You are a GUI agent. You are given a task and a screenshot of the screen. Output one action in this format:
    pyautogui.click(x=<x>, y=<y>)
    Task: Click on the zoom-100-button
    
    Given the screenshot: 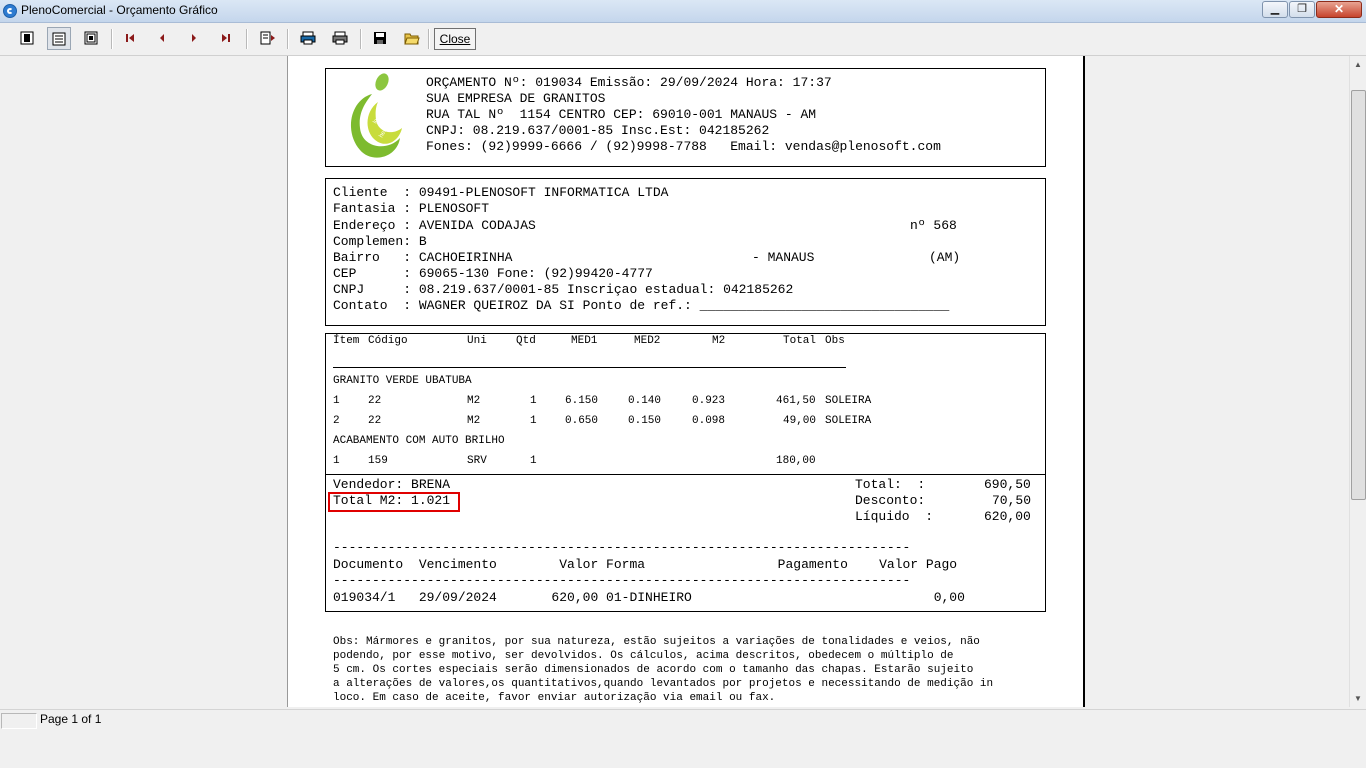 What is the action you would take?
    pyautogui.click(x=91, y=38)
    